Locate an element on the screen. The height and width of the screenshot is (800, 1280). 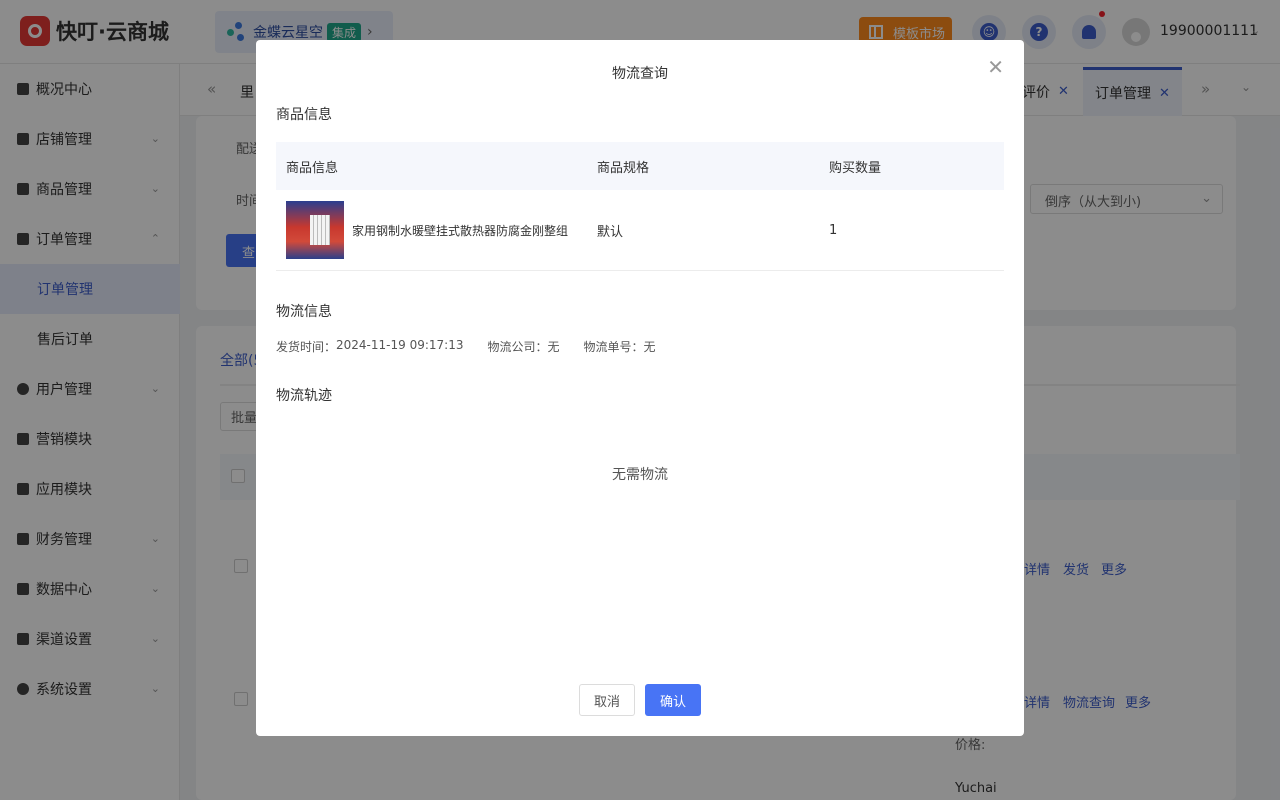
product-table: 商品信息 商品规格 购买数量 家用钢制水暖壁挂式散热器防腐金刚整组 默认 1 is located at coordinates (640, 206).